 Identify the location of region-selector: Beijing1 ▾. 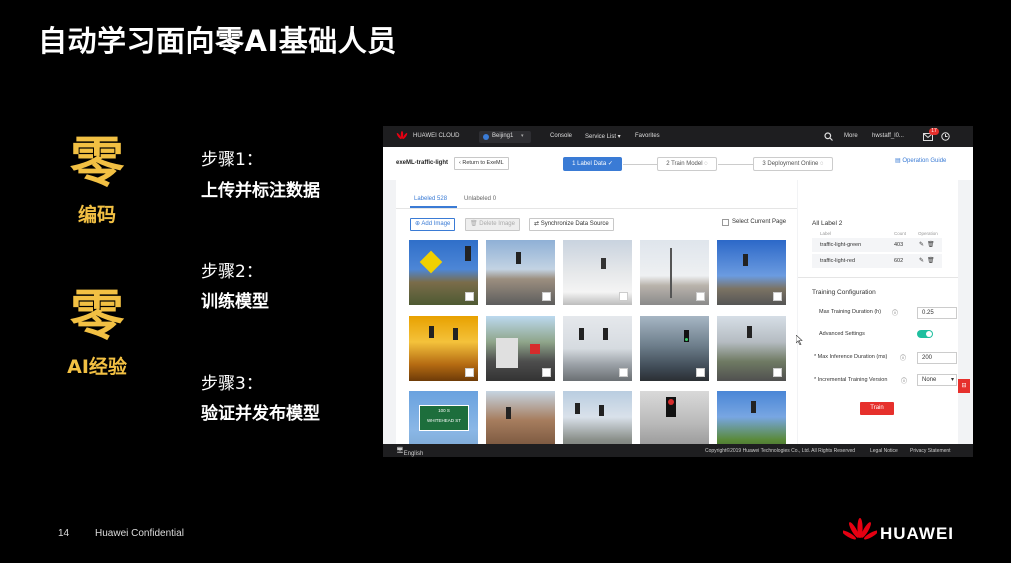
(505, 137).